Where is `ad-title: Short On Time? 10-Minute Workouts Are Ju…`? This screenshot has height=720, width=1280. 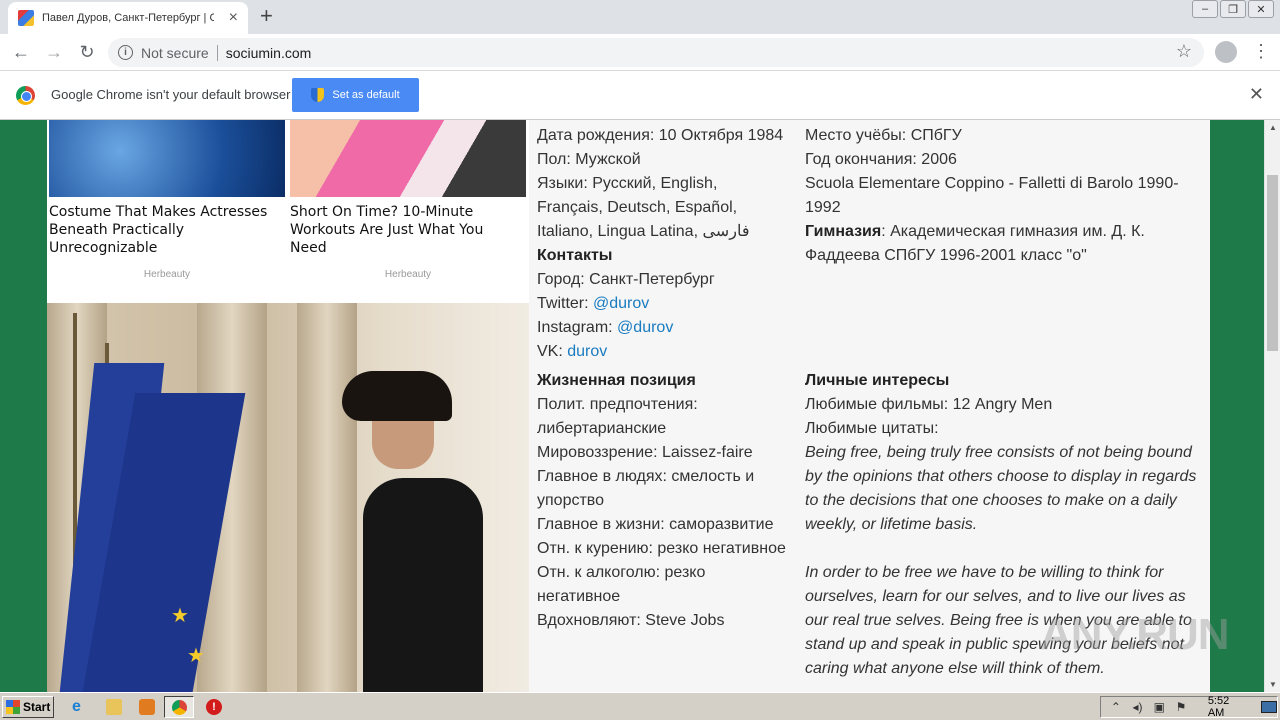
ad-title: Short On Time? 10-Minute Workouts Are Ju… is located at coordinates (408, 230).